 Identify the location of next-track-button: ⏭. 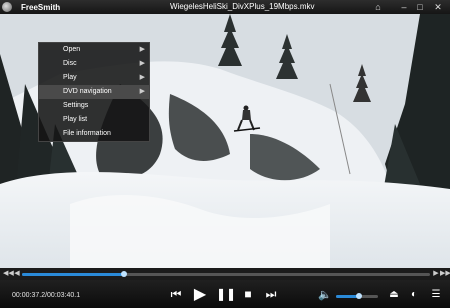
(271, 294).